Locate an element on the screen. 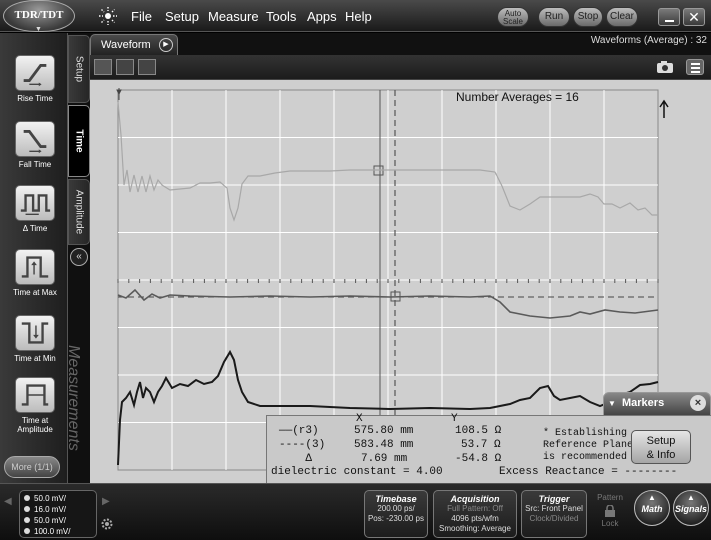 The width and height of the screenshot is (711, 540). menu-icon is located at coordinates (695, 67).